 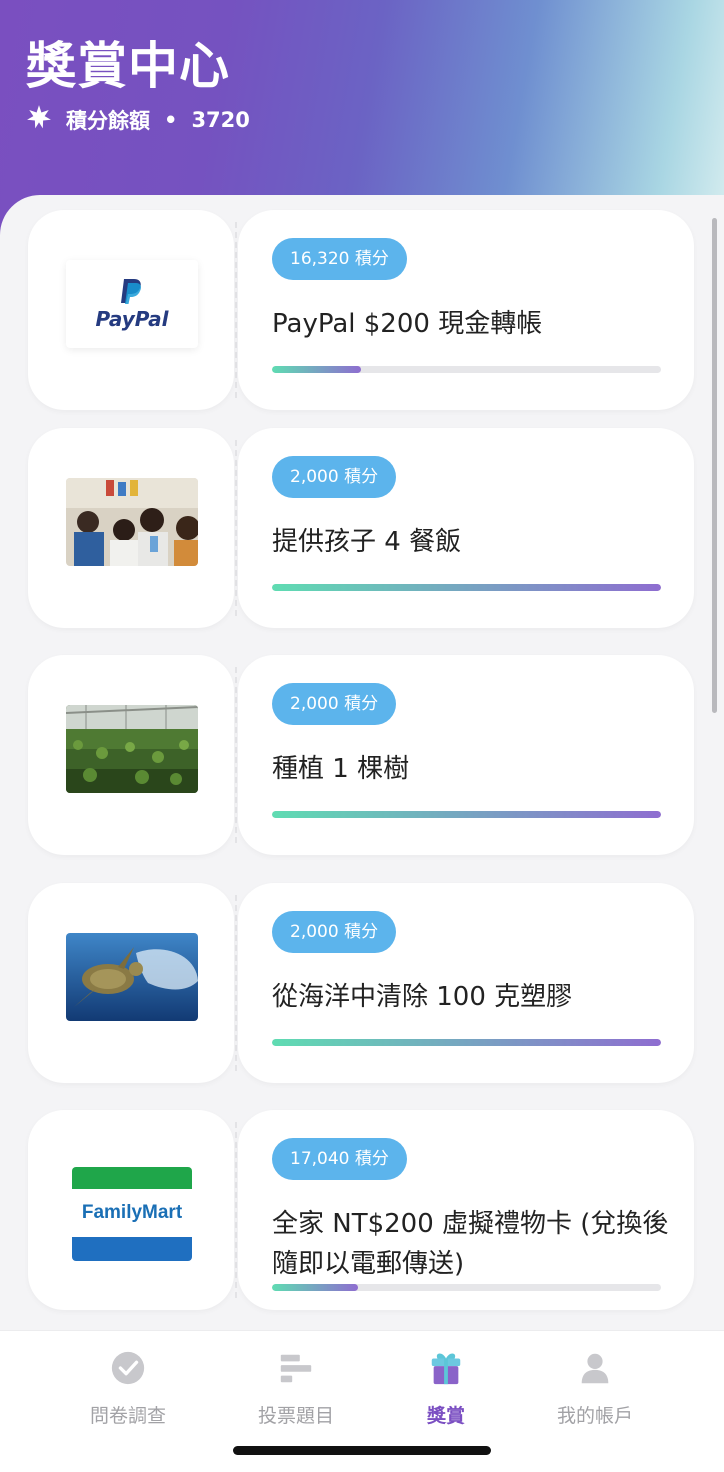 I want to click on nav-label: 投票題目, so click(x=295, y=1416).